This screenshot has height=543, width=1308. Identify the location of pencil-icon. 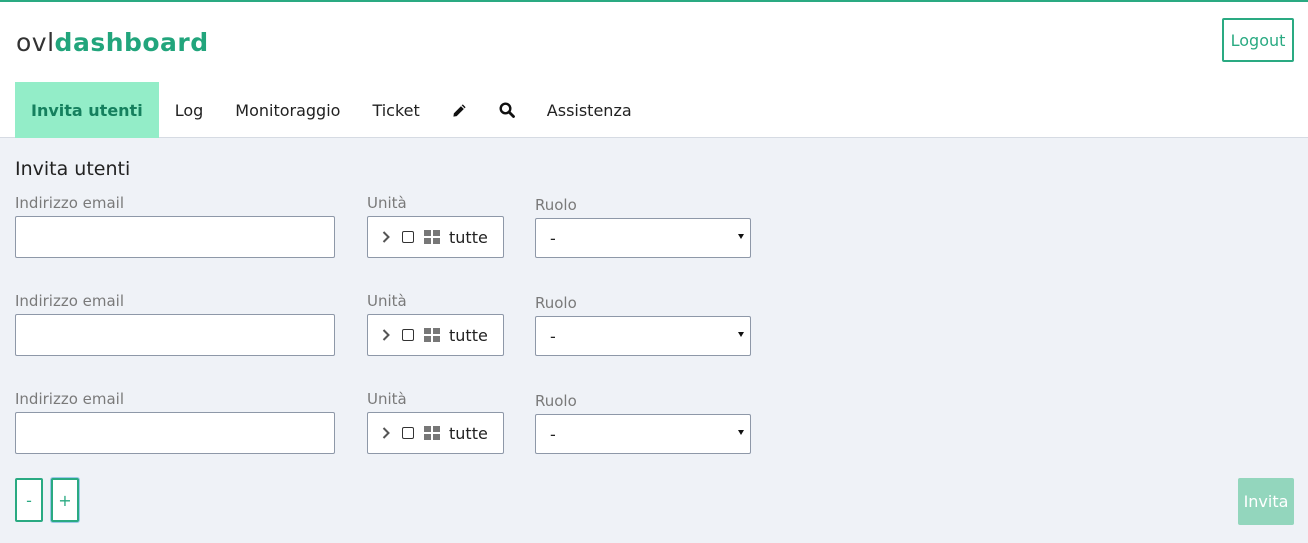
(459, 110).